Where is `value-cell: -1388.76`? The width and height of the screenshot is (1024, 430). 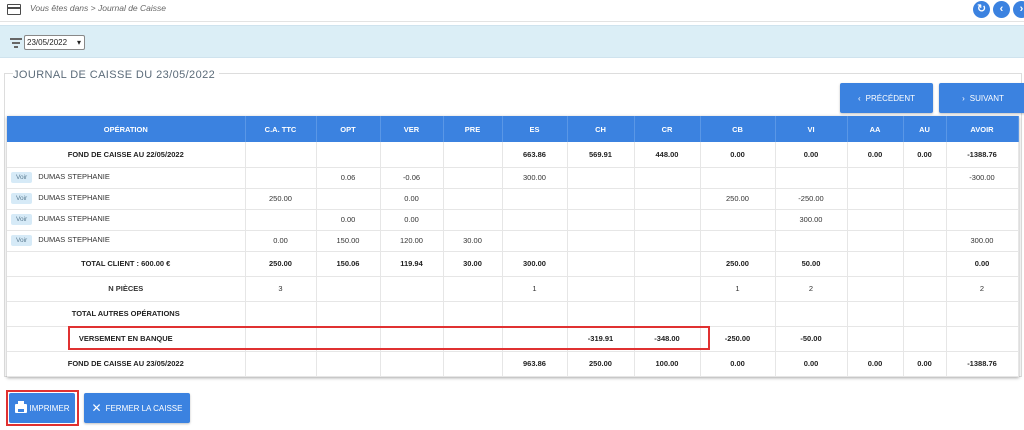 value-cell: -1388.76 is located at coordinates (982, 155).